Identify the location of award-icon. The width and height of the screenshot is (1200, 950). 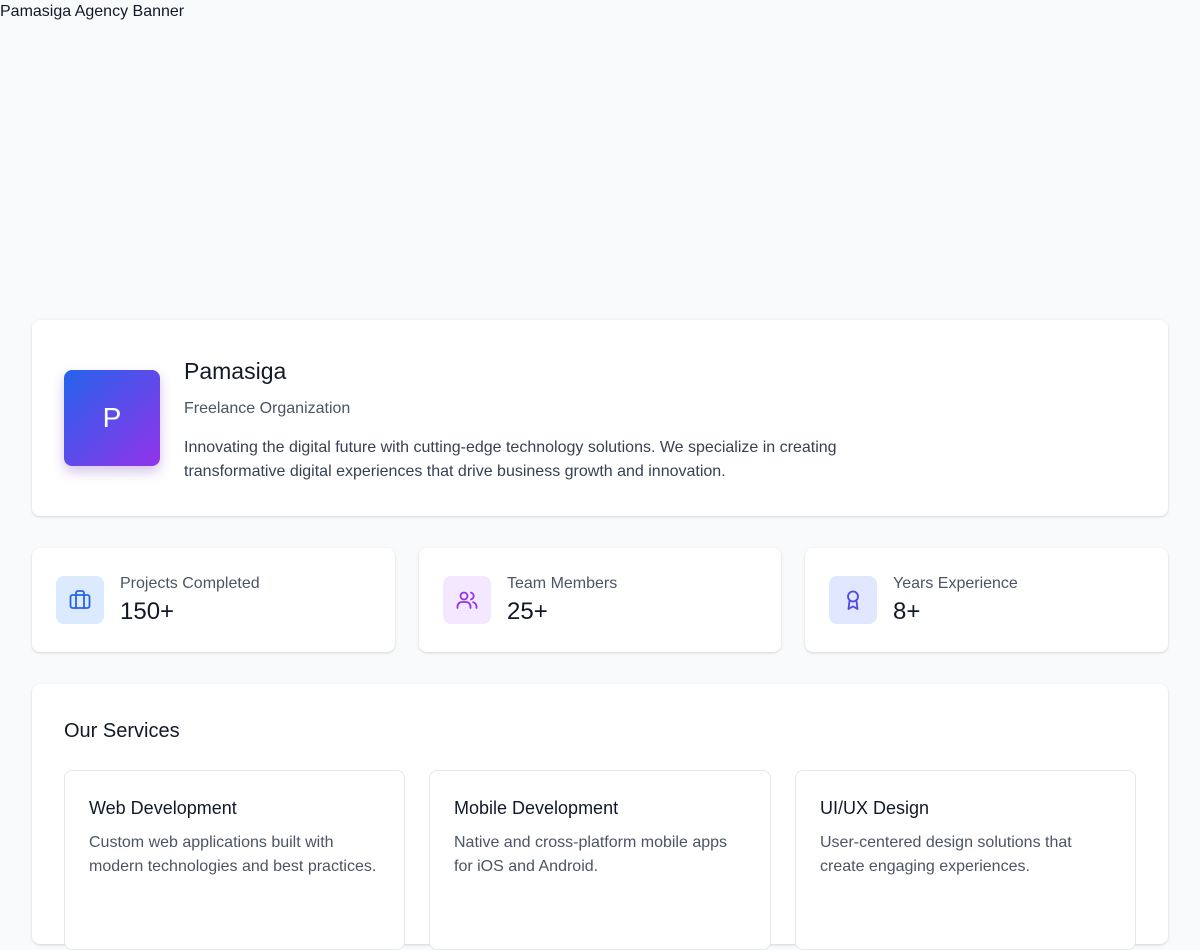
(853, 600).